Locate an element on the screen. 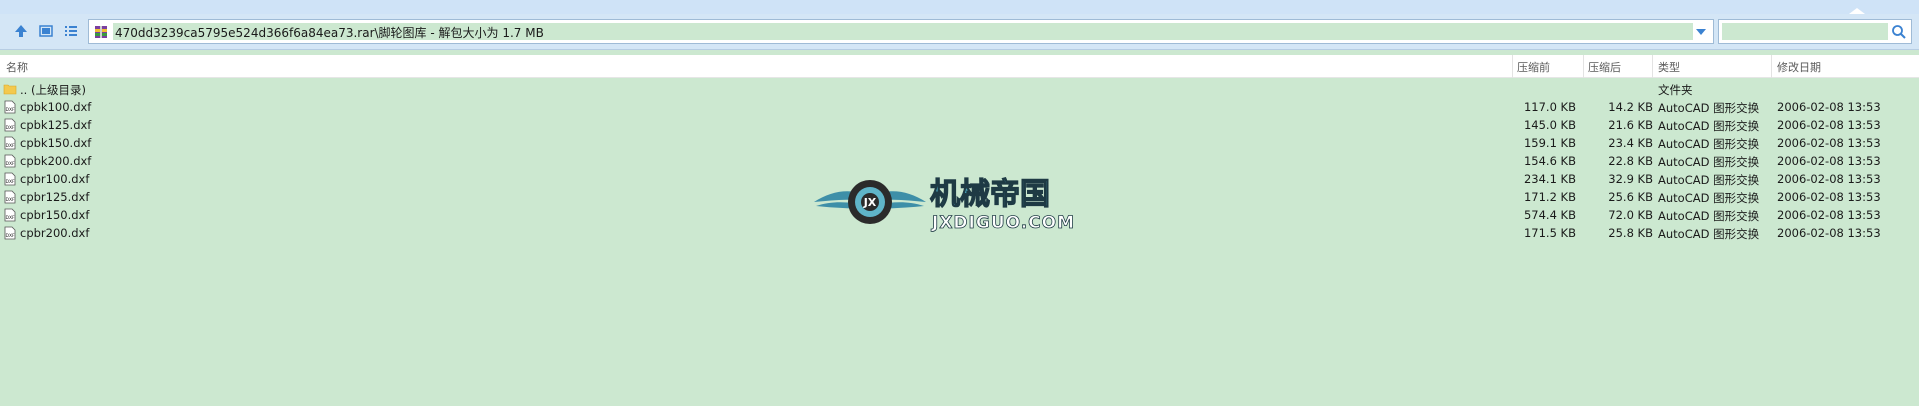 The width and height of the screenshot is (1919, 406). list-view-icon is located at coordinates (71, 31).